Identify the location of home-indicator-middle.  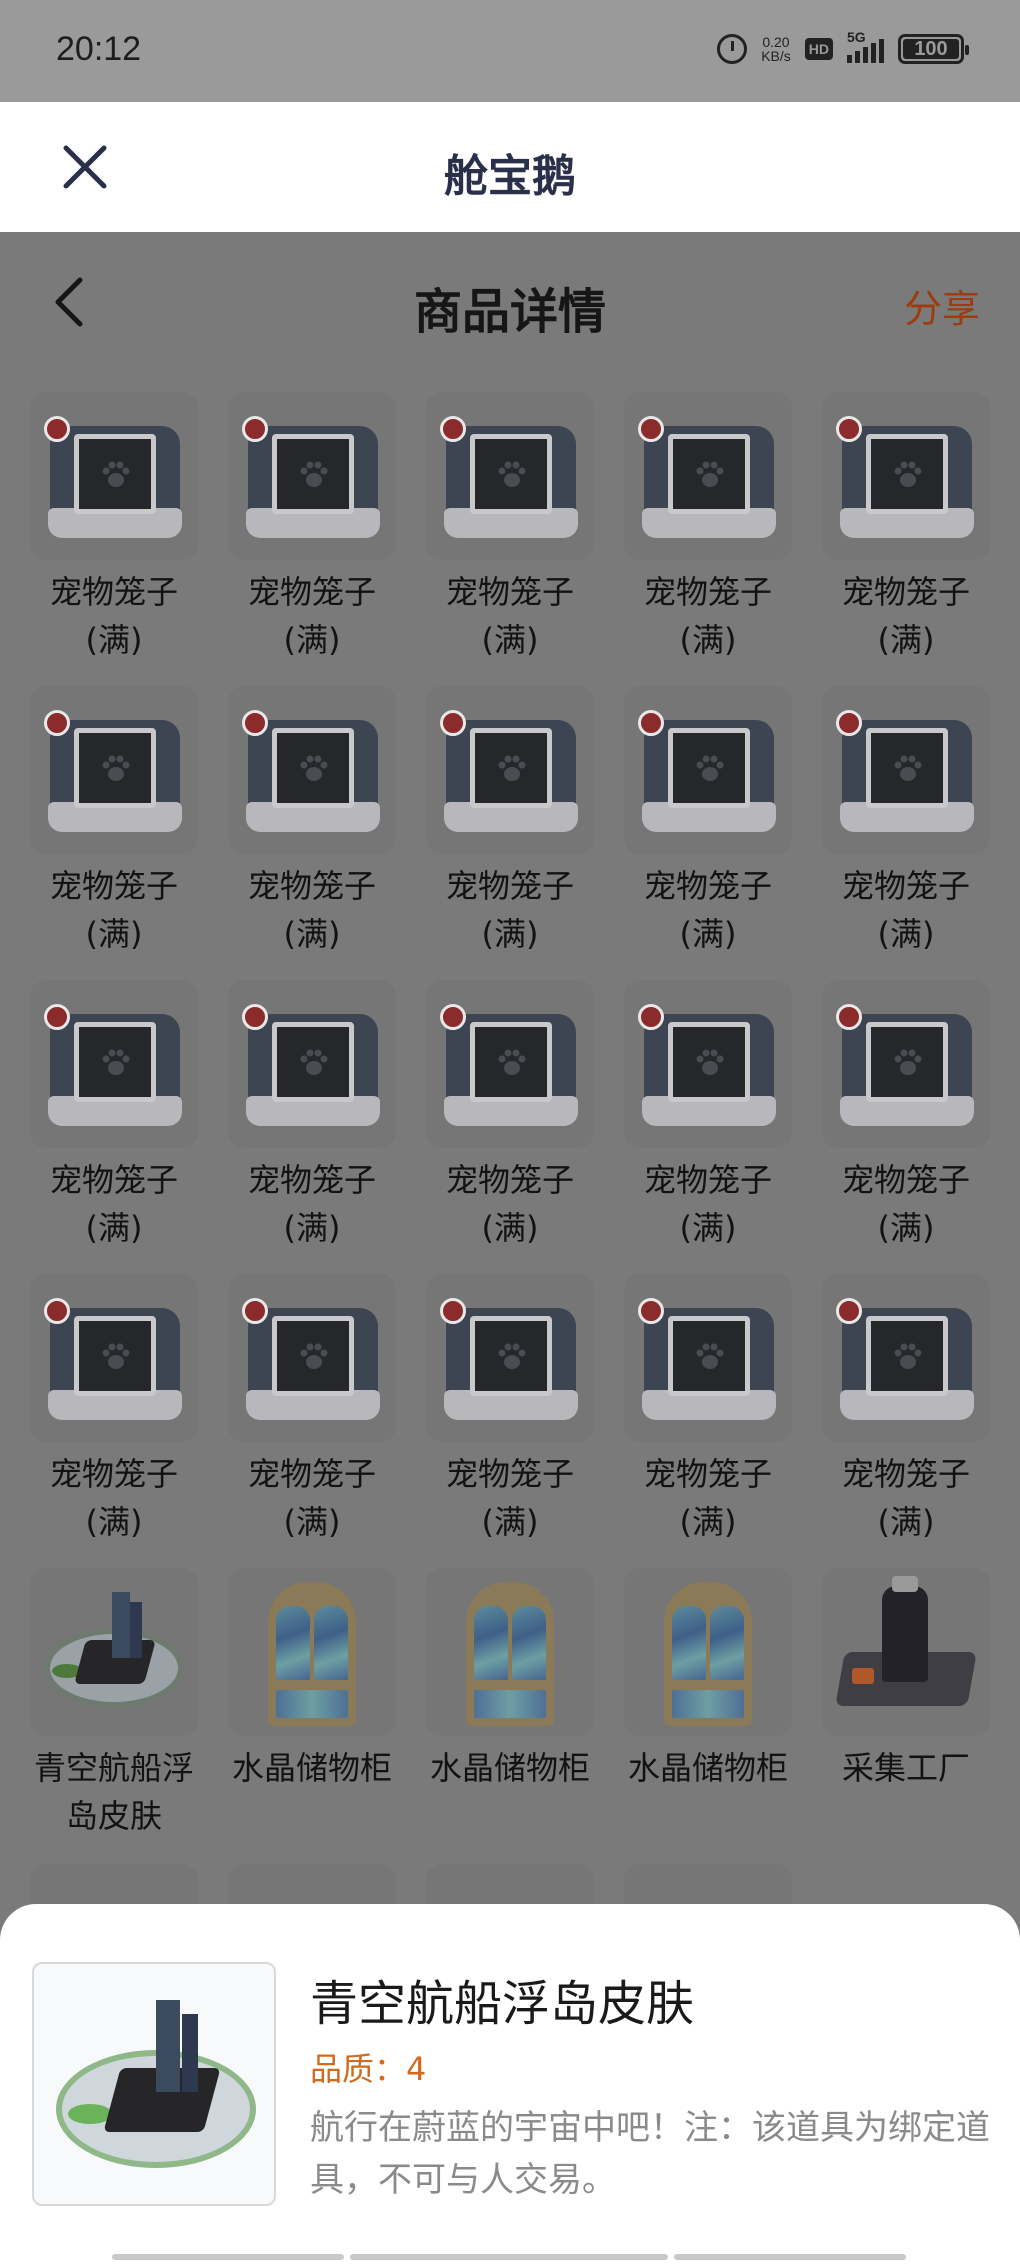
(509, 2257).